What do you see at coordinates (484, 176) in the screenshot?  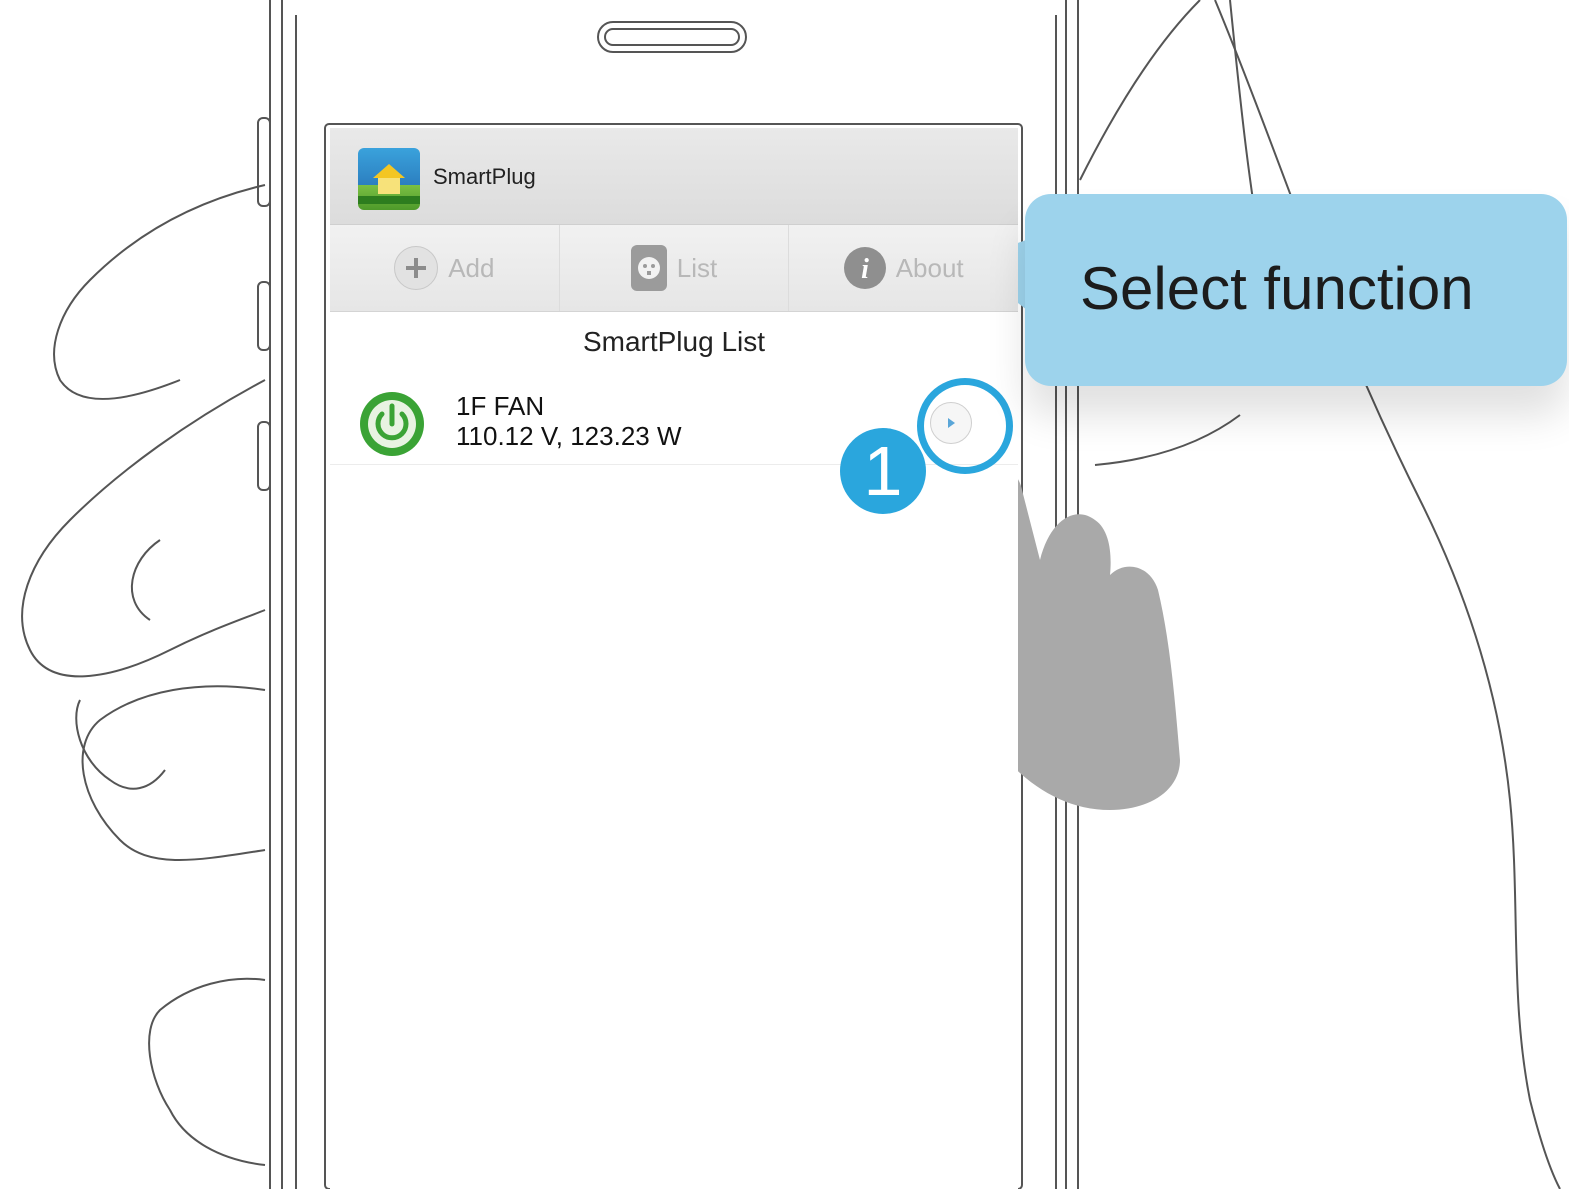 I see `app-title: SmartPlug` at bounding box center [484, 176].